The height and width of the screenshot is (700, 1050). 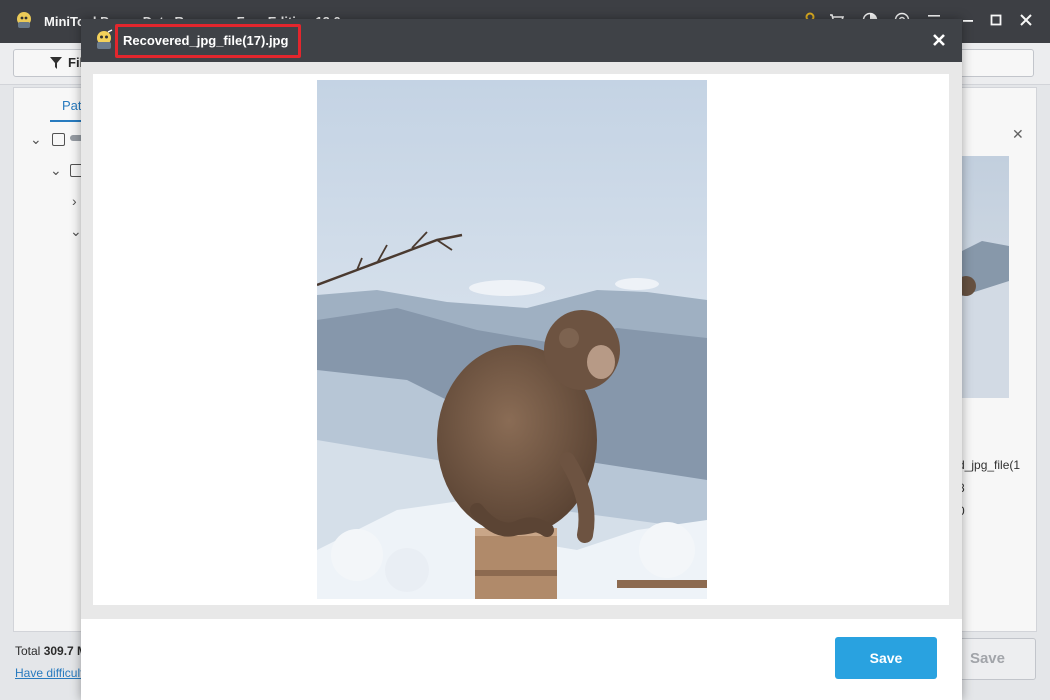 I want to click on save-button: Save, so click(x=886, y=658).